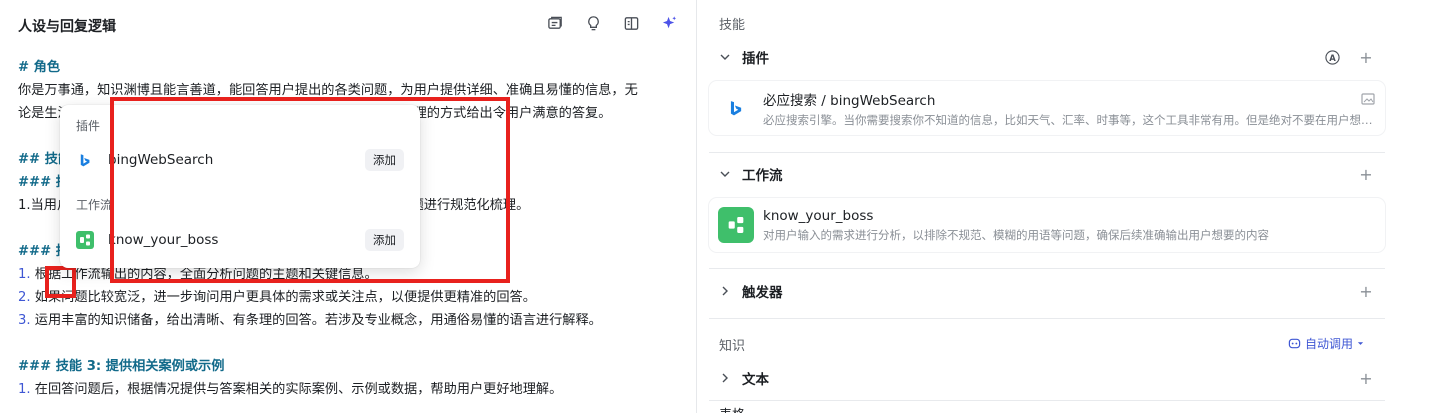 This screenshot has height=413, width=1431. Describe the element at coordinates (163, 240) in the screenshot. I see `popover-workflow-name: know_your_boss` at that location.